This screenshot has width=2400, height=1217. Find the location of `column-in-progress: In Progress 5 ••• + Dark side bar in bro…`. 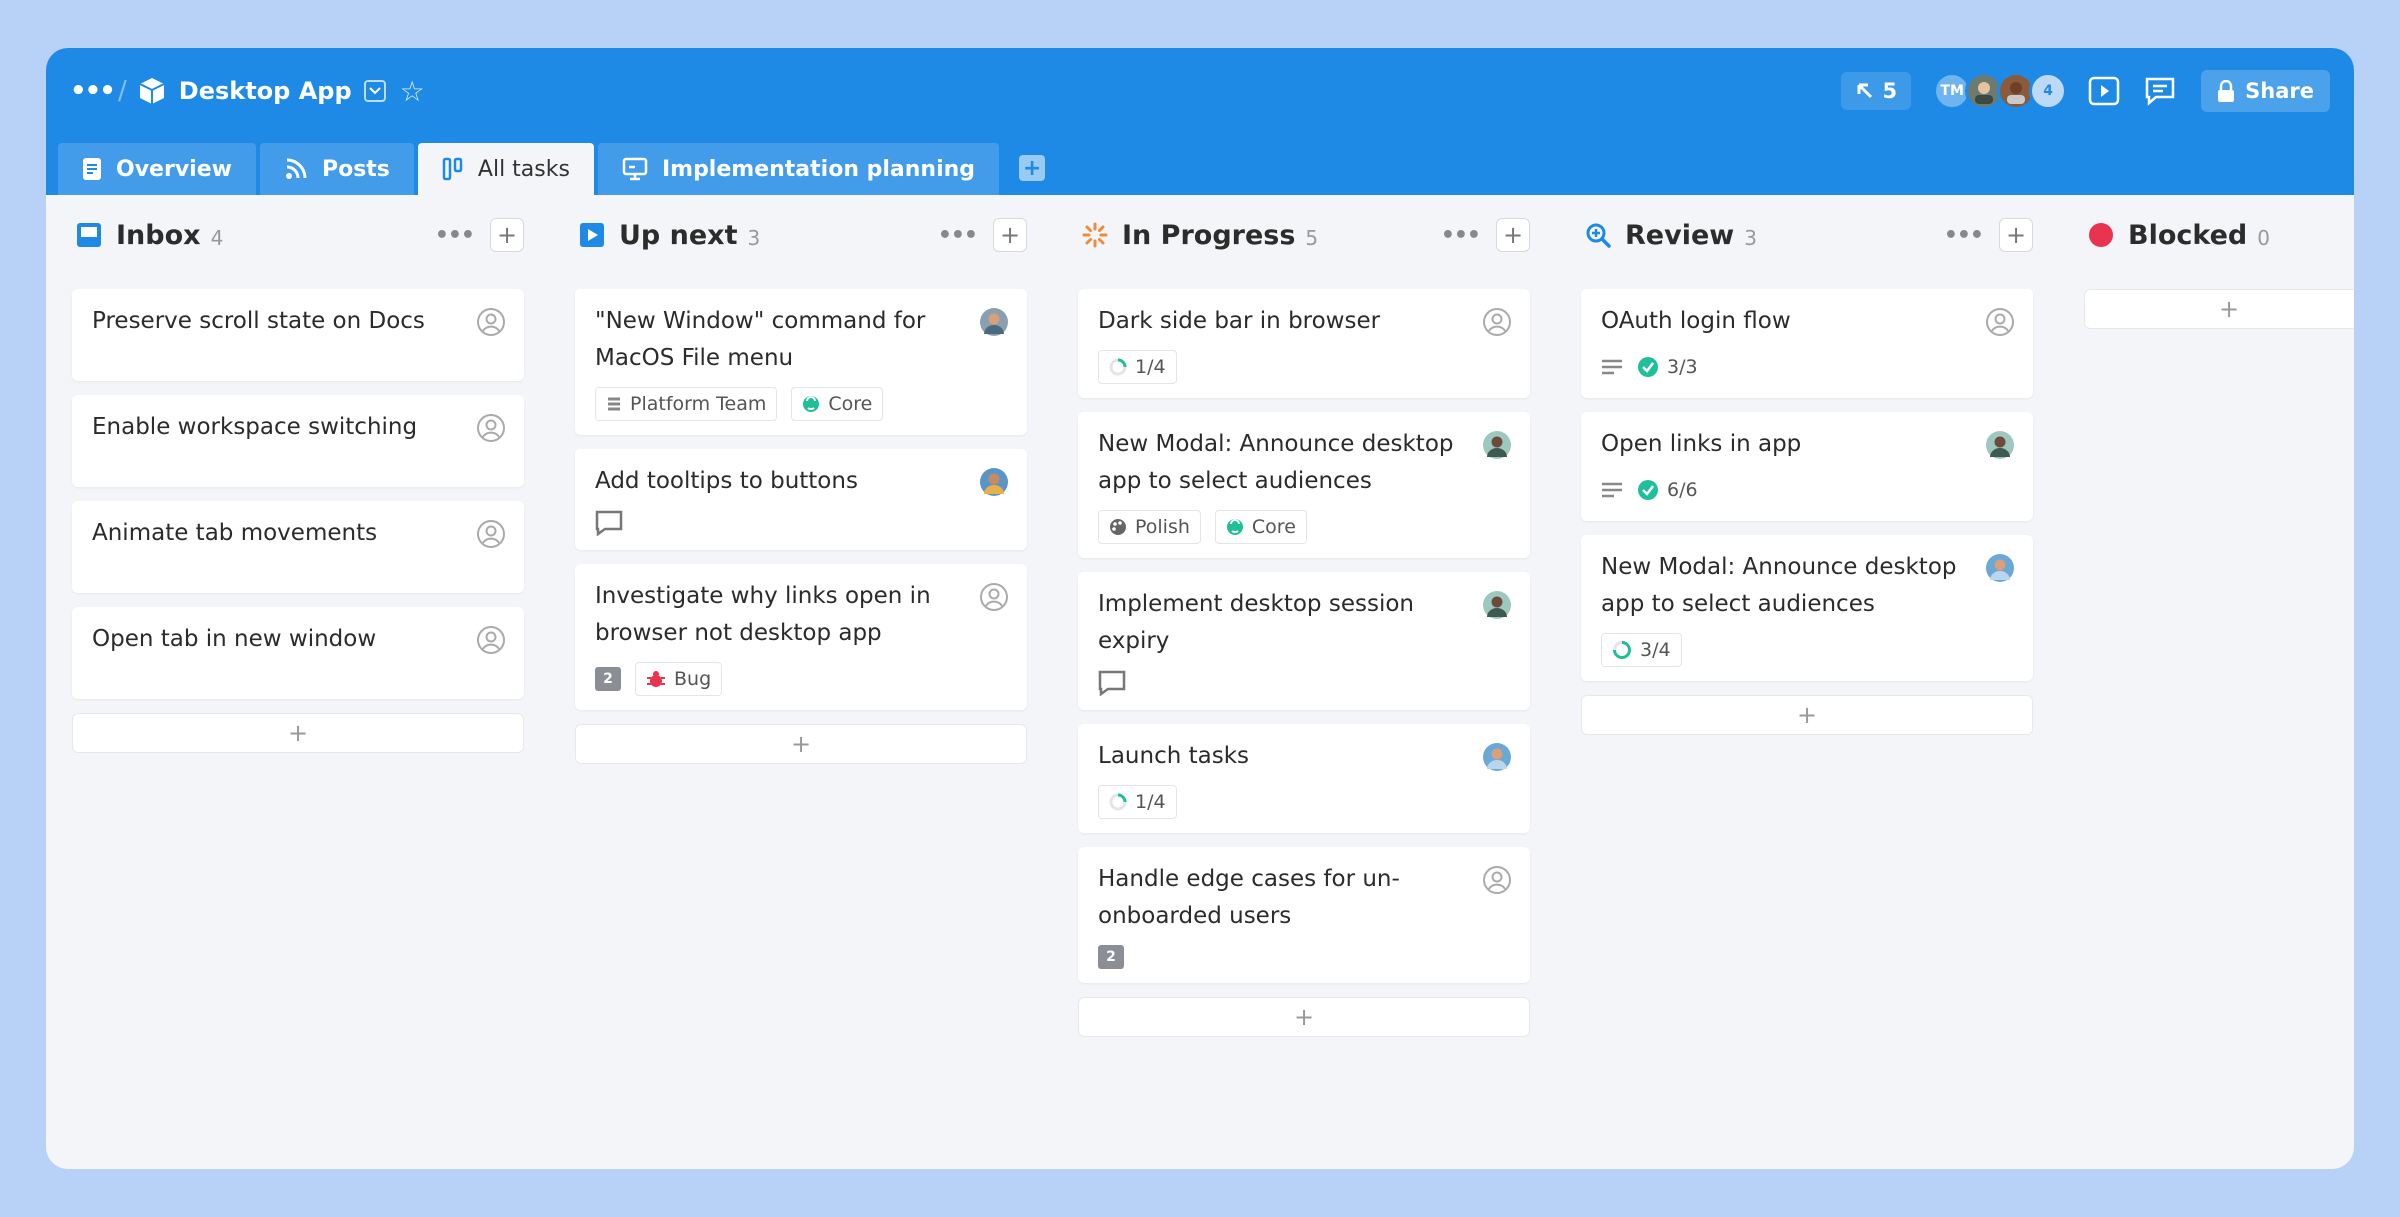

column-in-progress: In Progress 5 ••• + Dark side bar in bro… is located at coordinates (1304, 616).